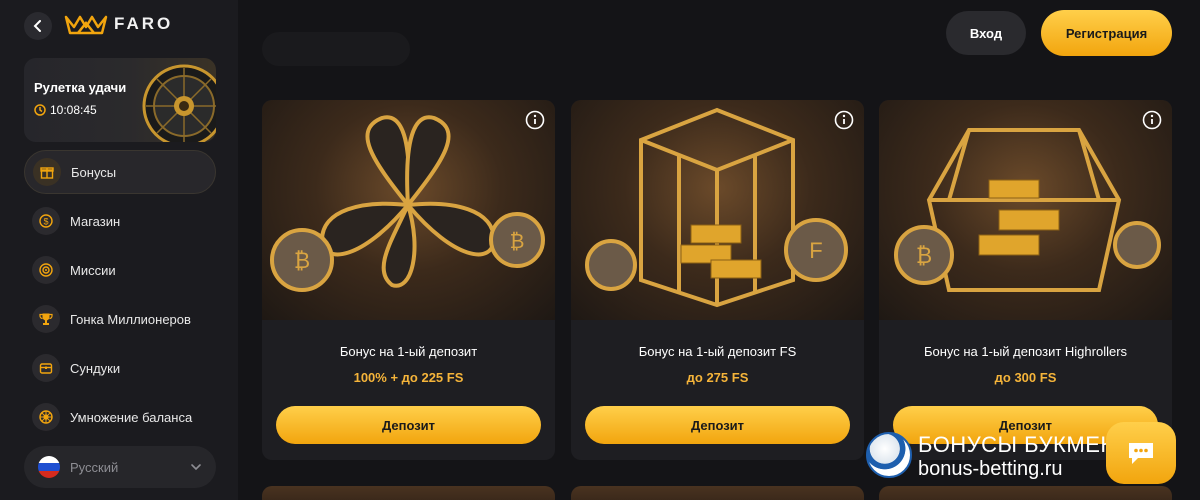  I want to click on sidebar-item-label: Сундуки, so click(95, 368).